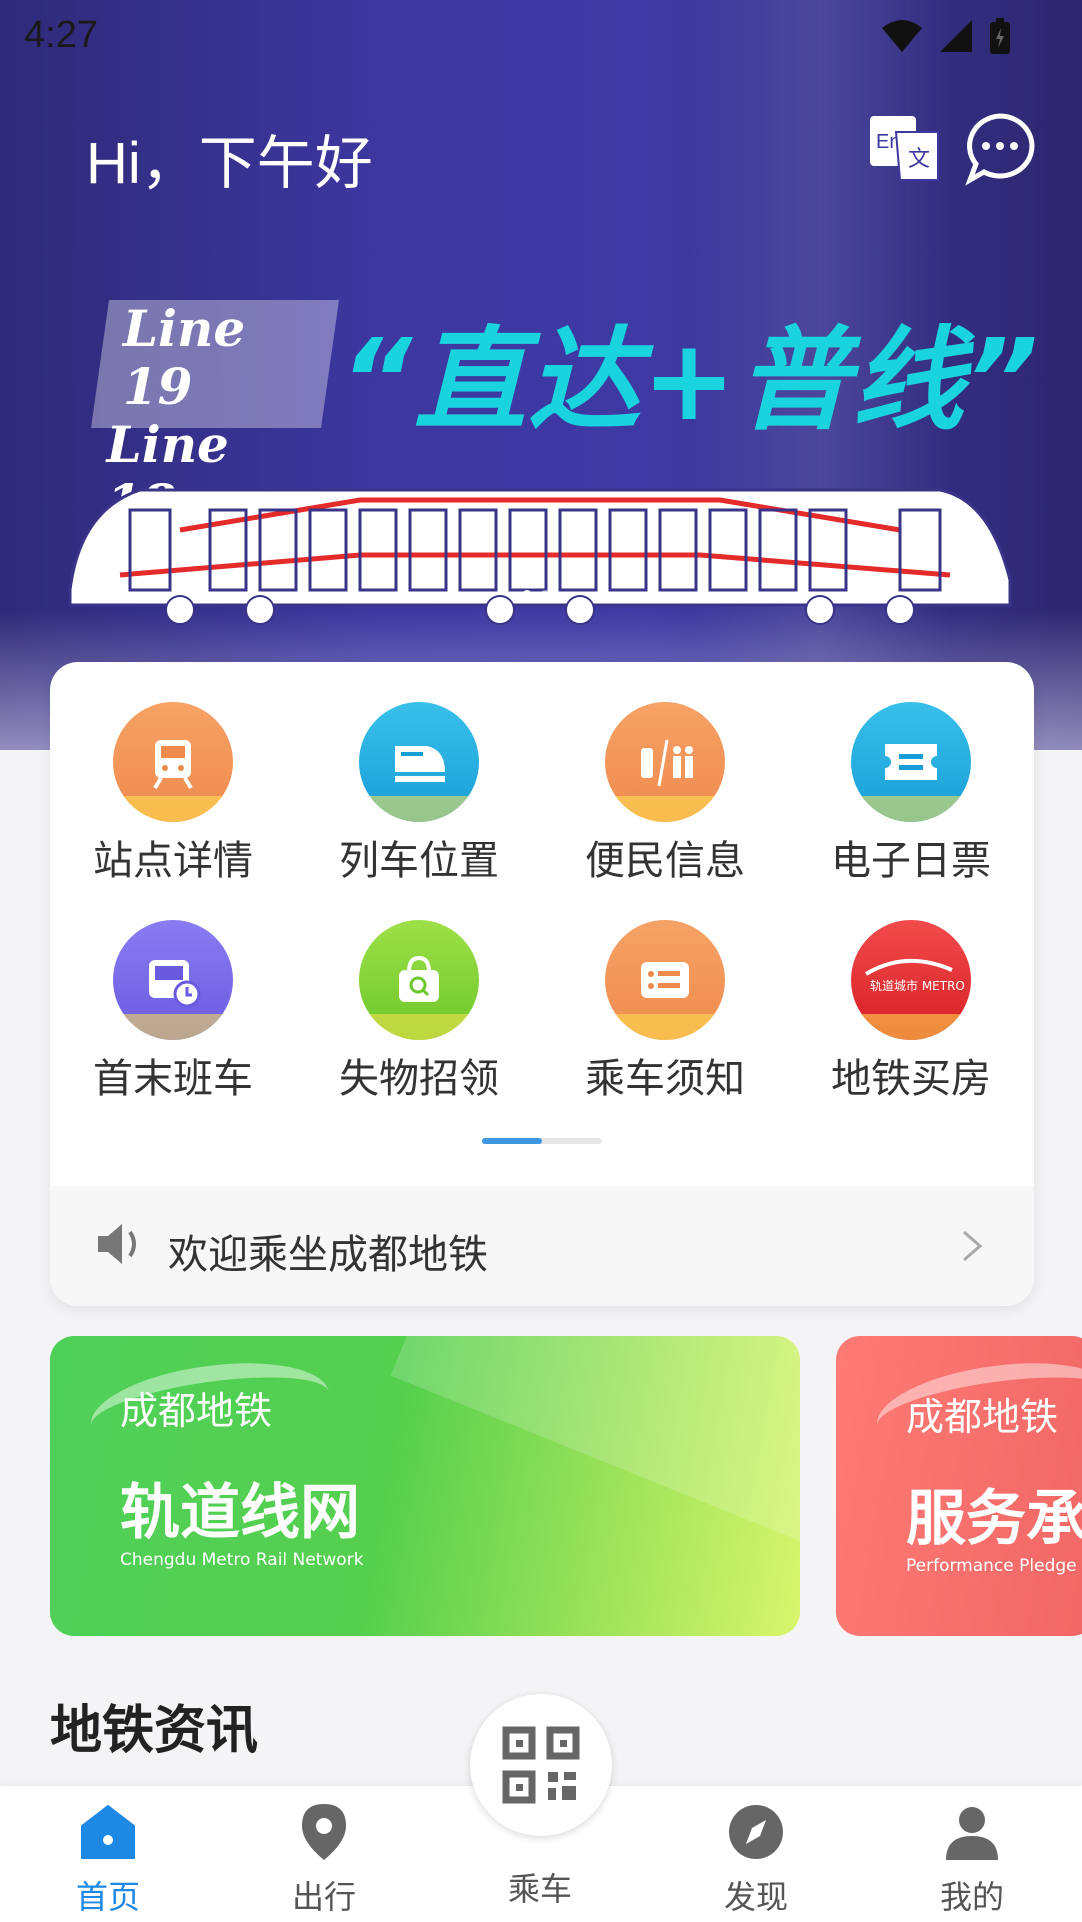  What do you see at coordinates (911, 762) in the screenshot?
I see `ticket-icon` at bounding box center [911, 762].